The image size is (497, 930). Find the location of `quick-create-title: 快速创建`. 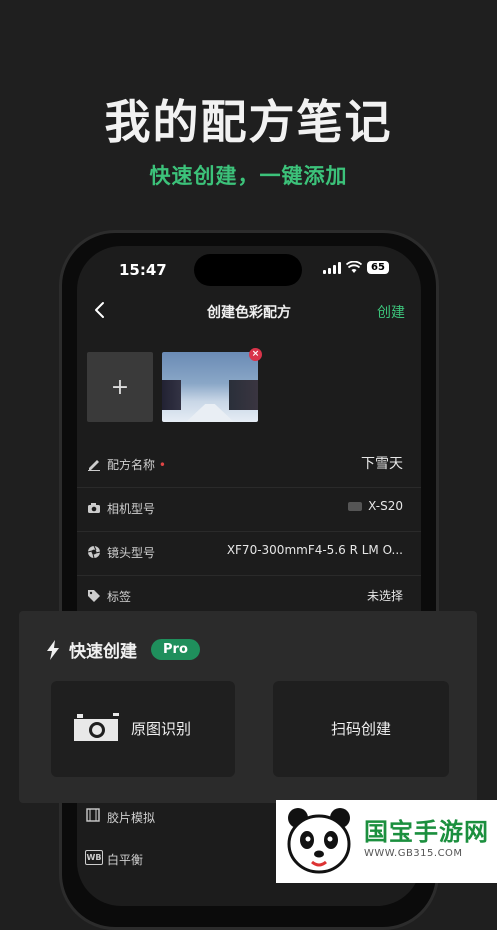

quick-create-title: 快速创建 is located at coordinates (103, 652).